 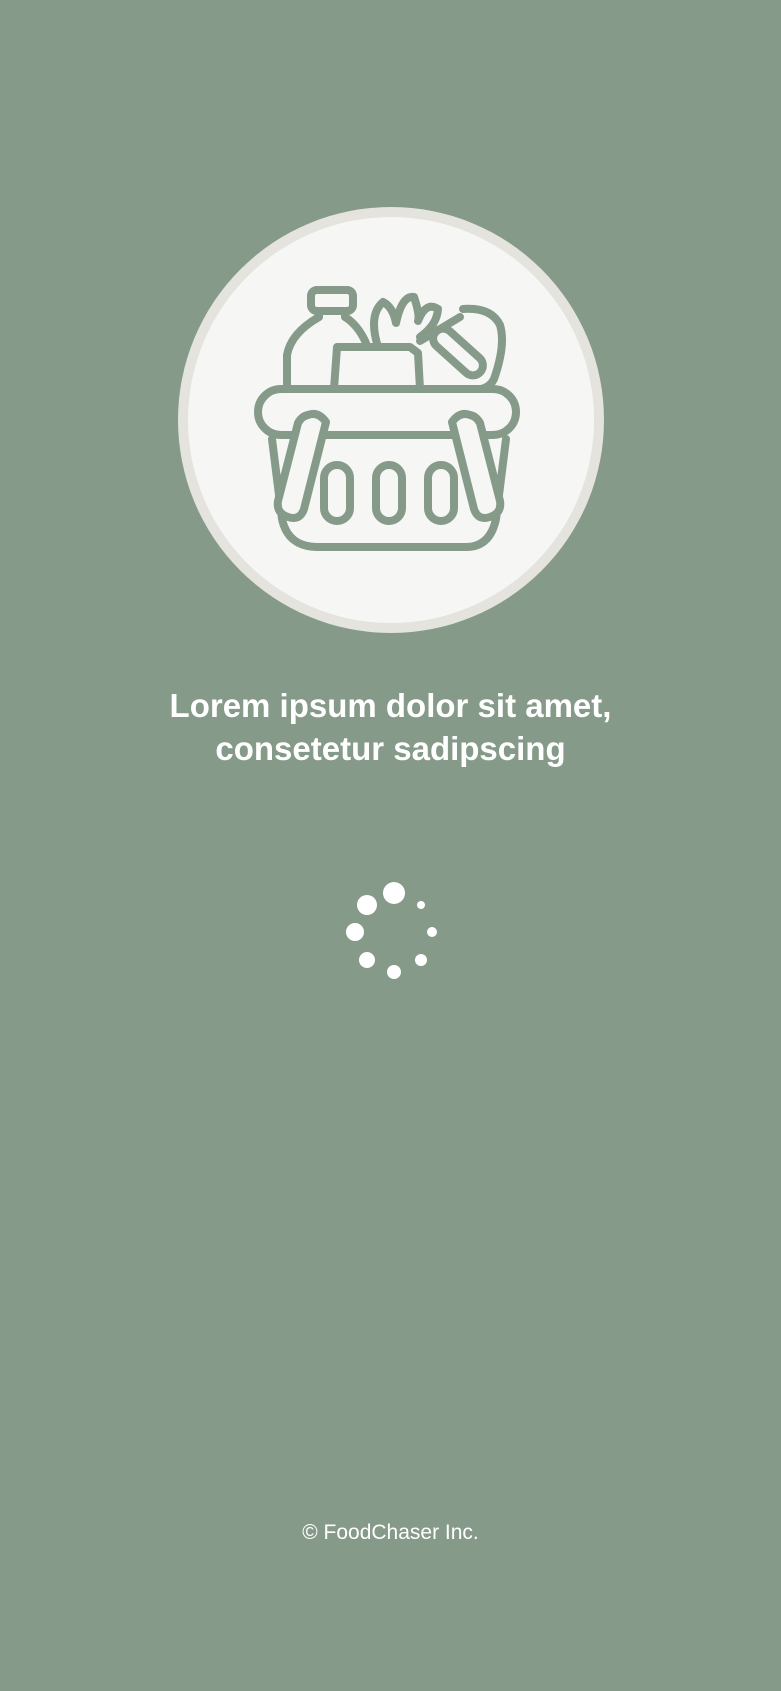 I want to click on app-logo-inner, so click(x=391, y=420).